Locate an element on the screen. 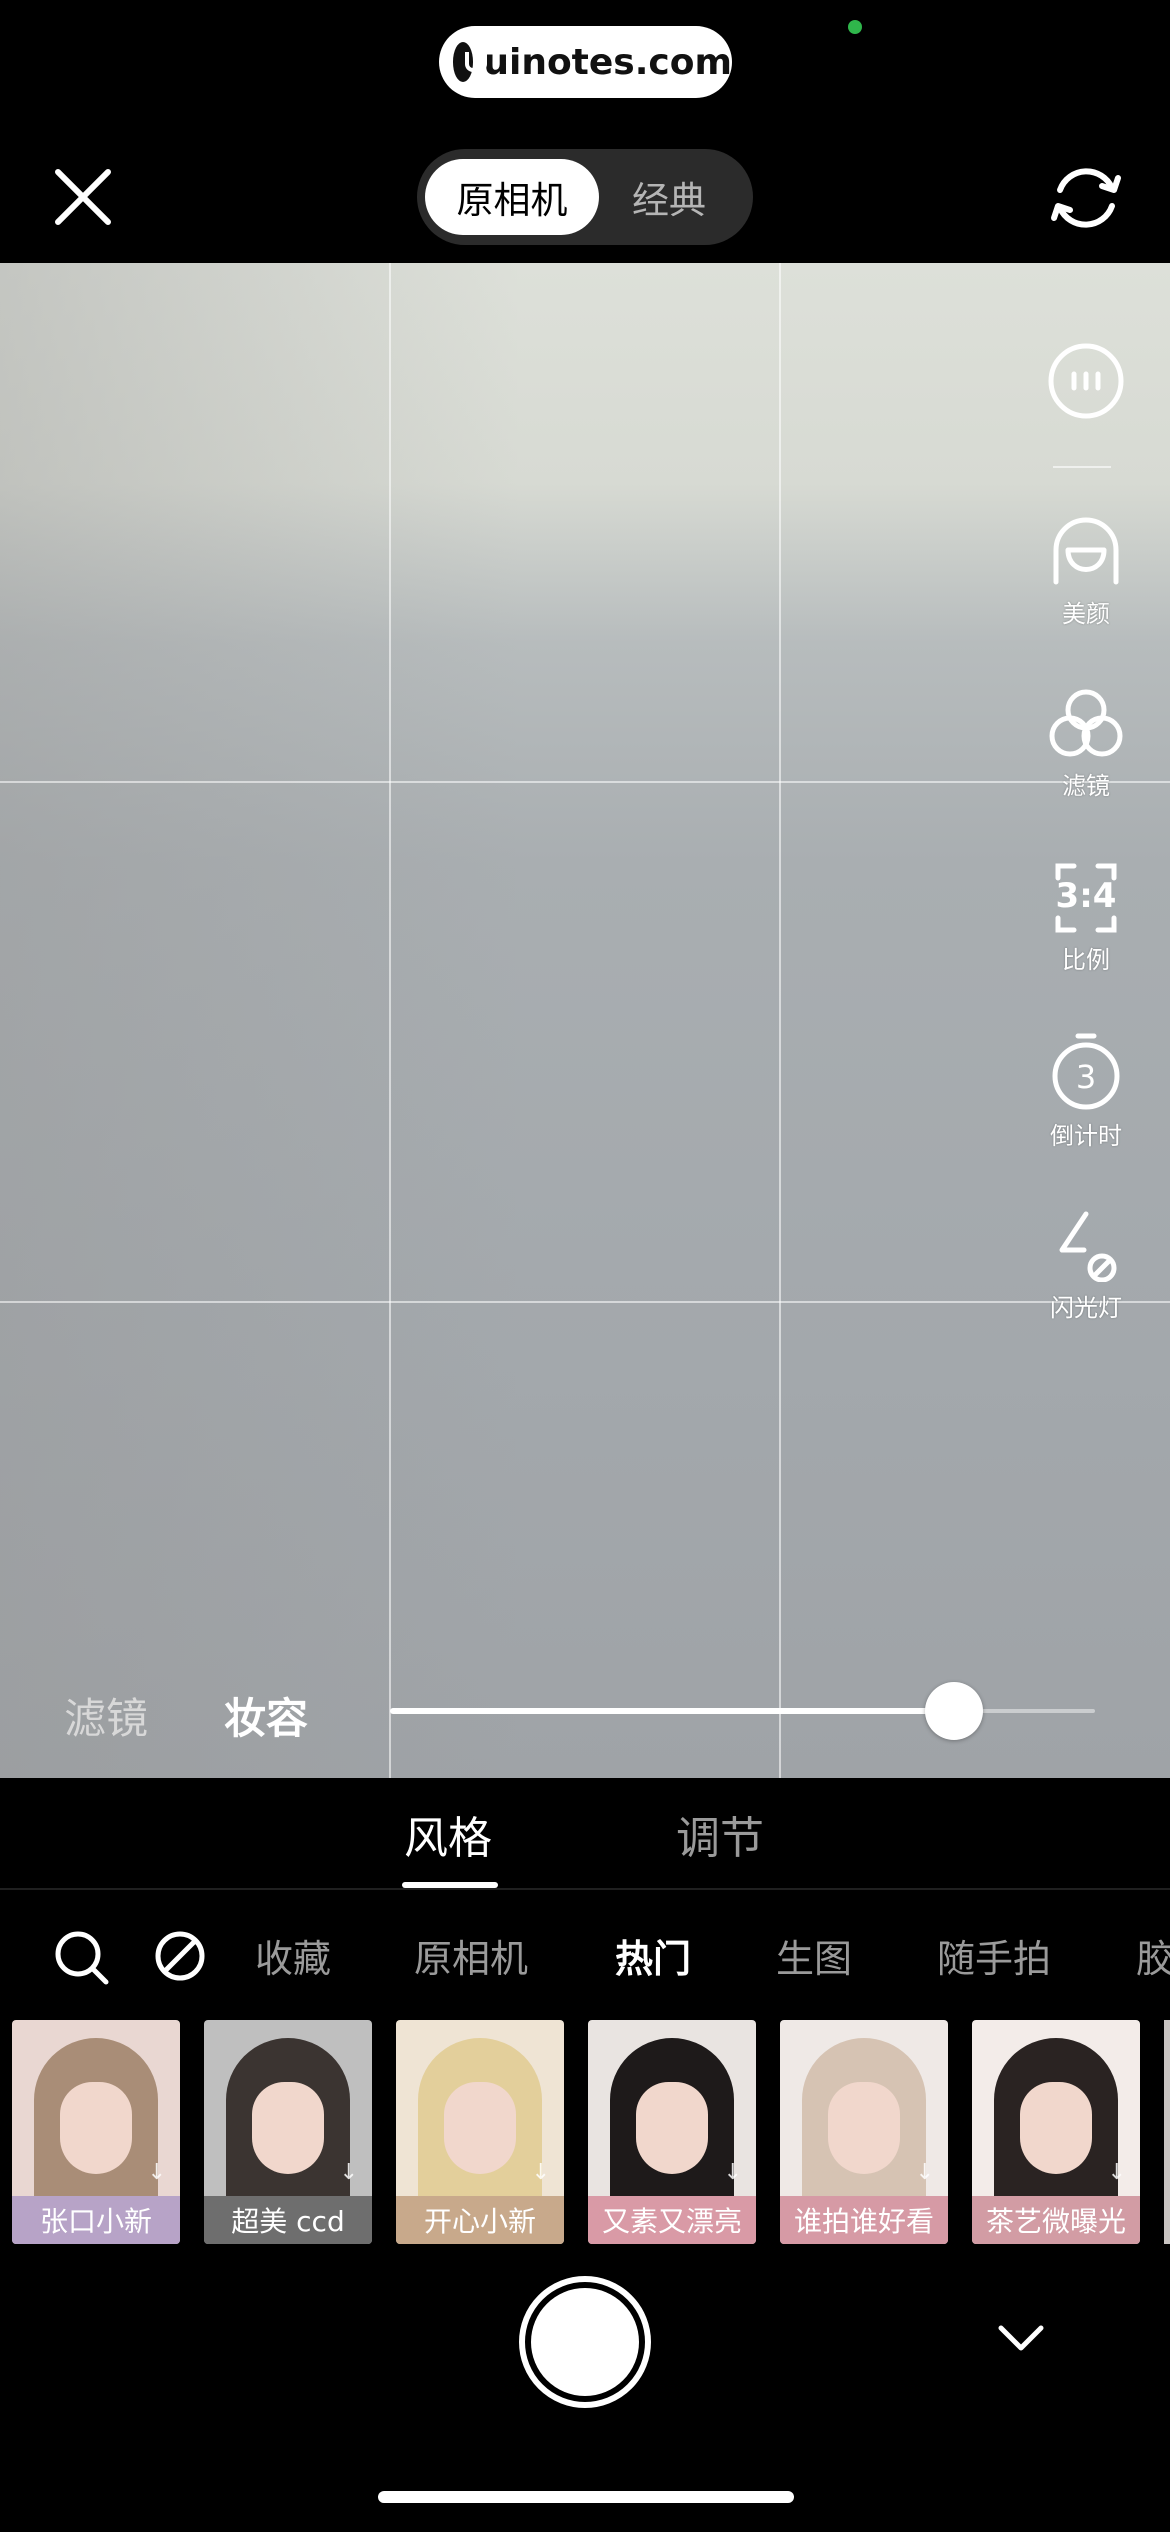 This screenshot has height=2532, width=1170. timer-icon: 3 is located at coordinates (1086, 1071).